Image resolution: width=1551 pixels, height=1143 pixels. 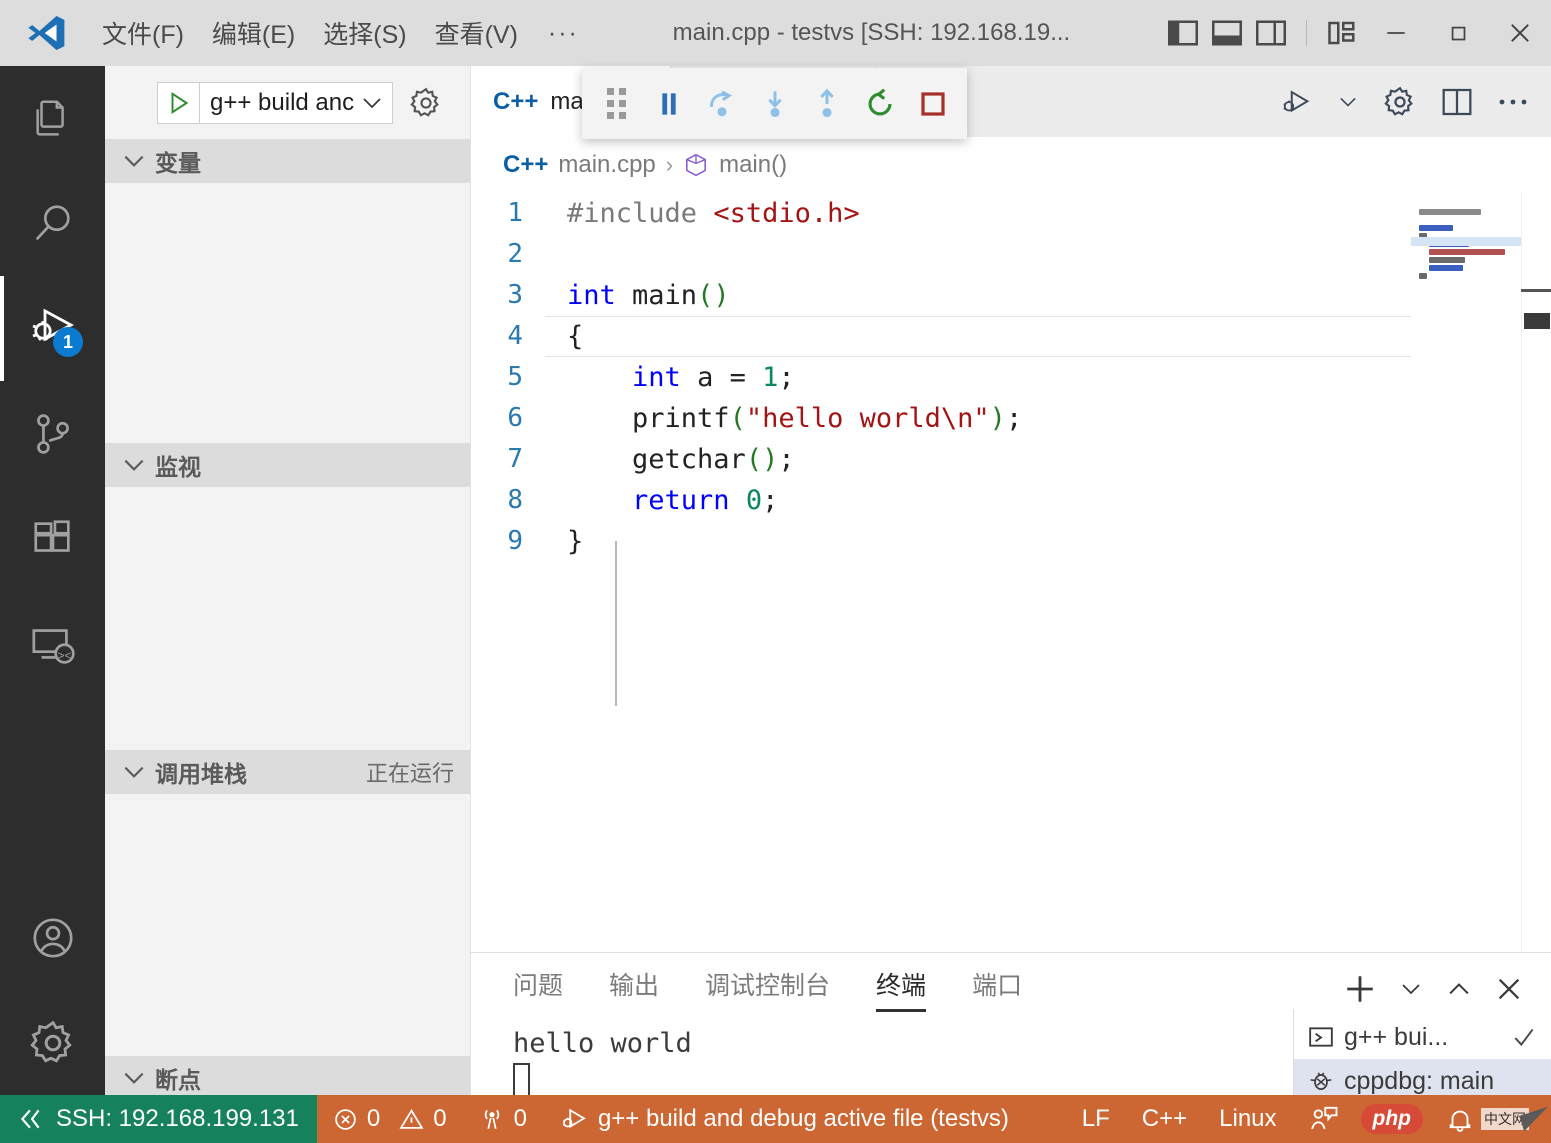 I want to click on debug-stop-button, so click(x=932, y=104).